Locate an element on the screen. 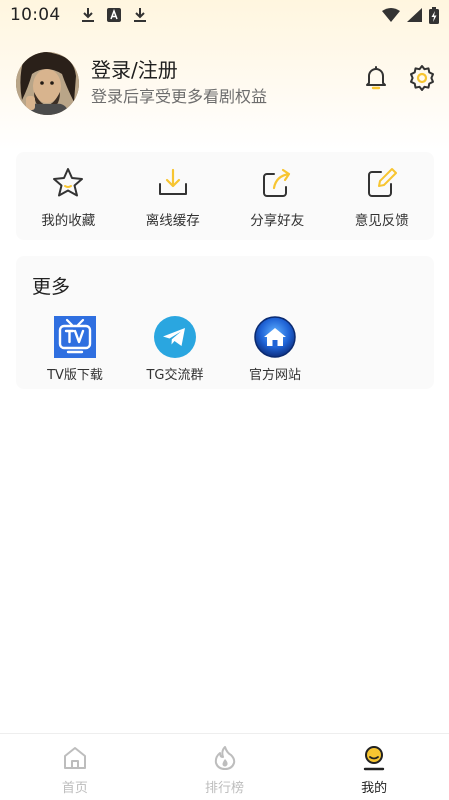 This screenshot has width=449, height=800. official-website-label: 官方网站 is located at coordinates (274, 375).